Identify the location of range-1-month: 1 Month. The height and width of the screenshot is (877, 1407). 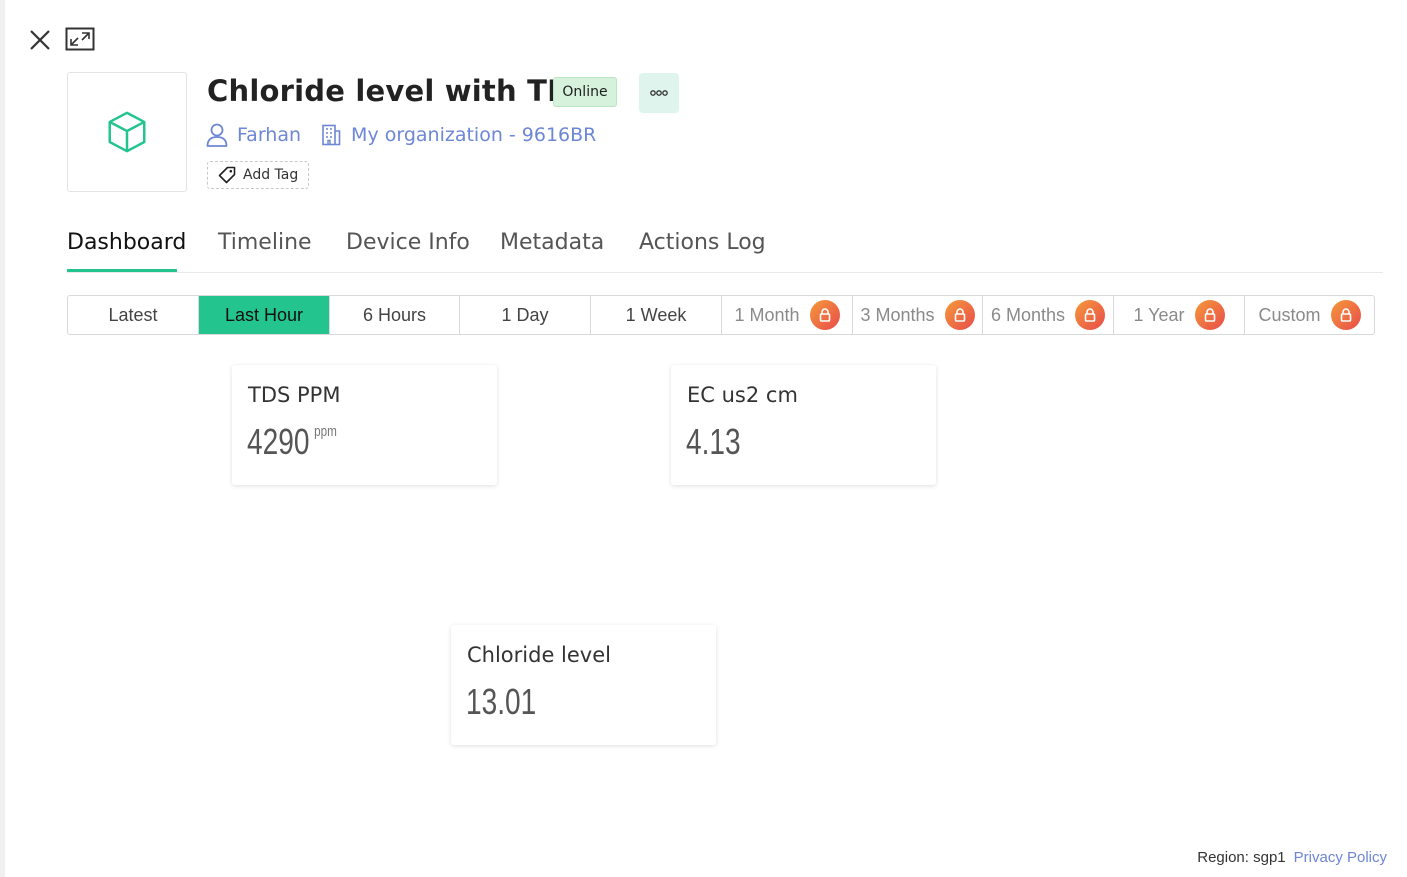
(787, 315).